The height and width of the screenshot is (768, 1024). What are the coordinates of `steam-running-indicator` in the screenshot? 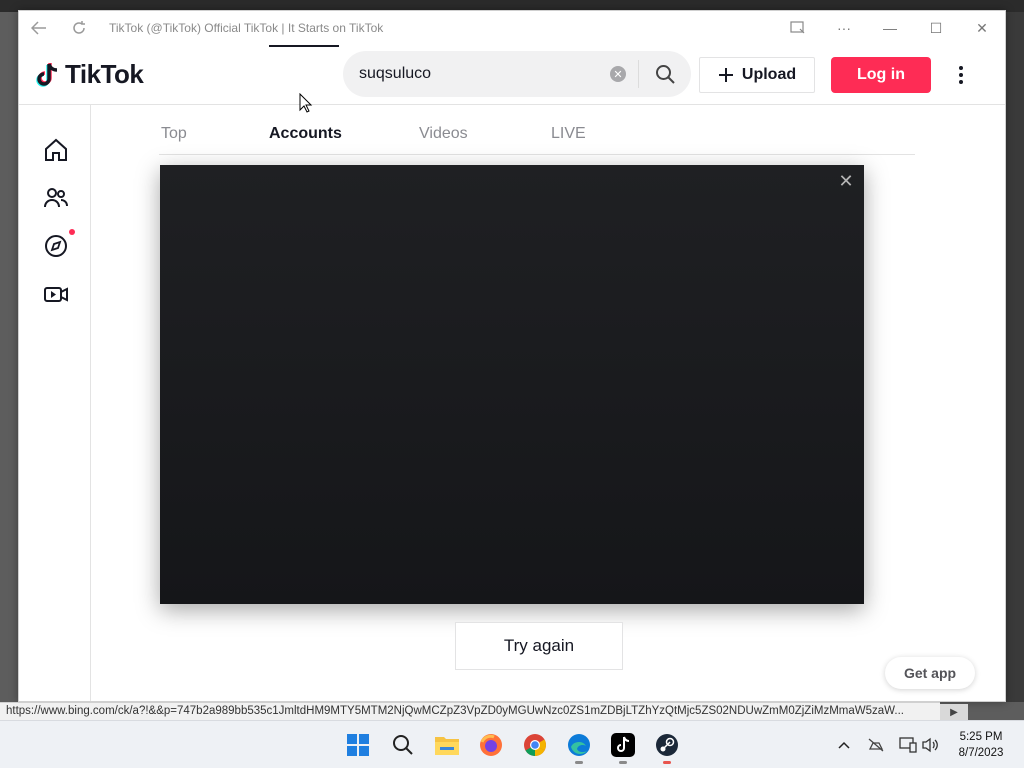 It's located at (667, 762).